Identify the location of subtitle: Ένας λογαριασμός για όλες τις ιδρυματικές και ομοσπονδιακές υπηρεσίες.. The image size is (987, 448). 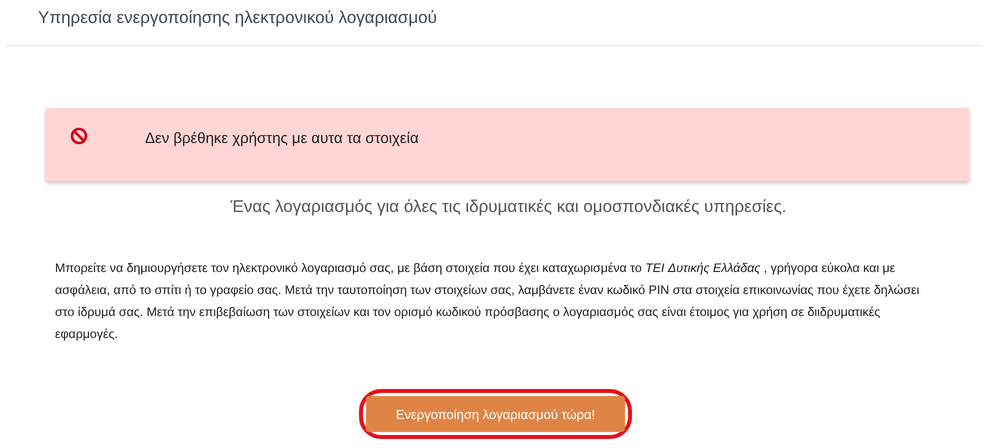
(508, 206).